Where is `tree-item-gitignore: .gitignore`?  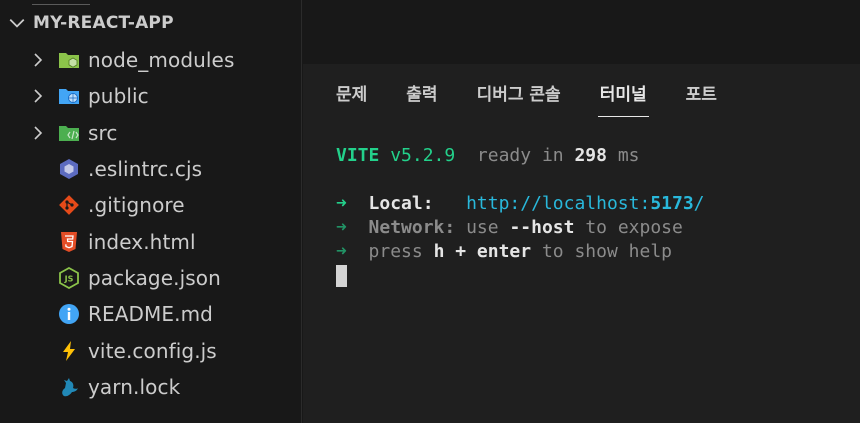 tree-item-gitignore: .gitignore is located at coordinates (150, 205).